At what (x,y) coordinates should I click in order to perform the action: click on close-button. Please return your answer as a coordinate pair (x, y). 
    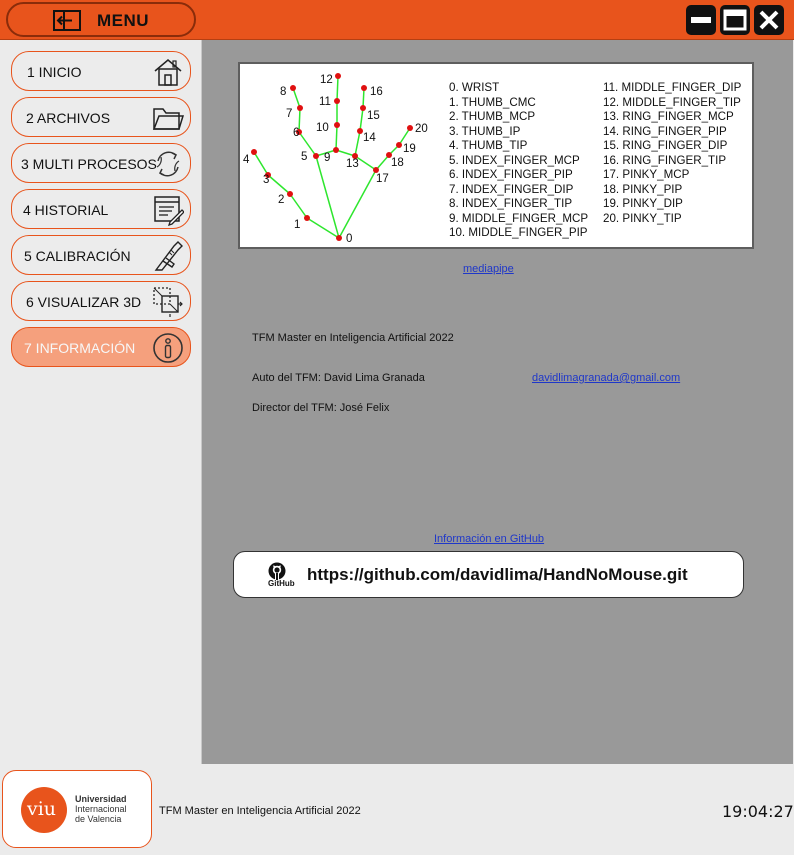
    Looking at the image, I should click on (769, 20).